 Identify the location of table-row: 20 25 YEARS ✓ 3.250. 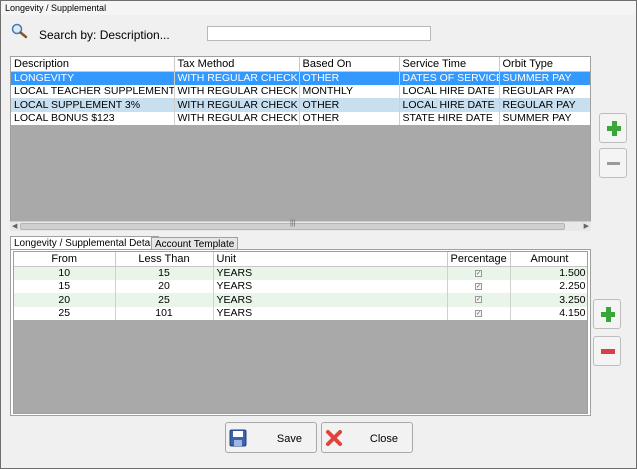
(300, 300).